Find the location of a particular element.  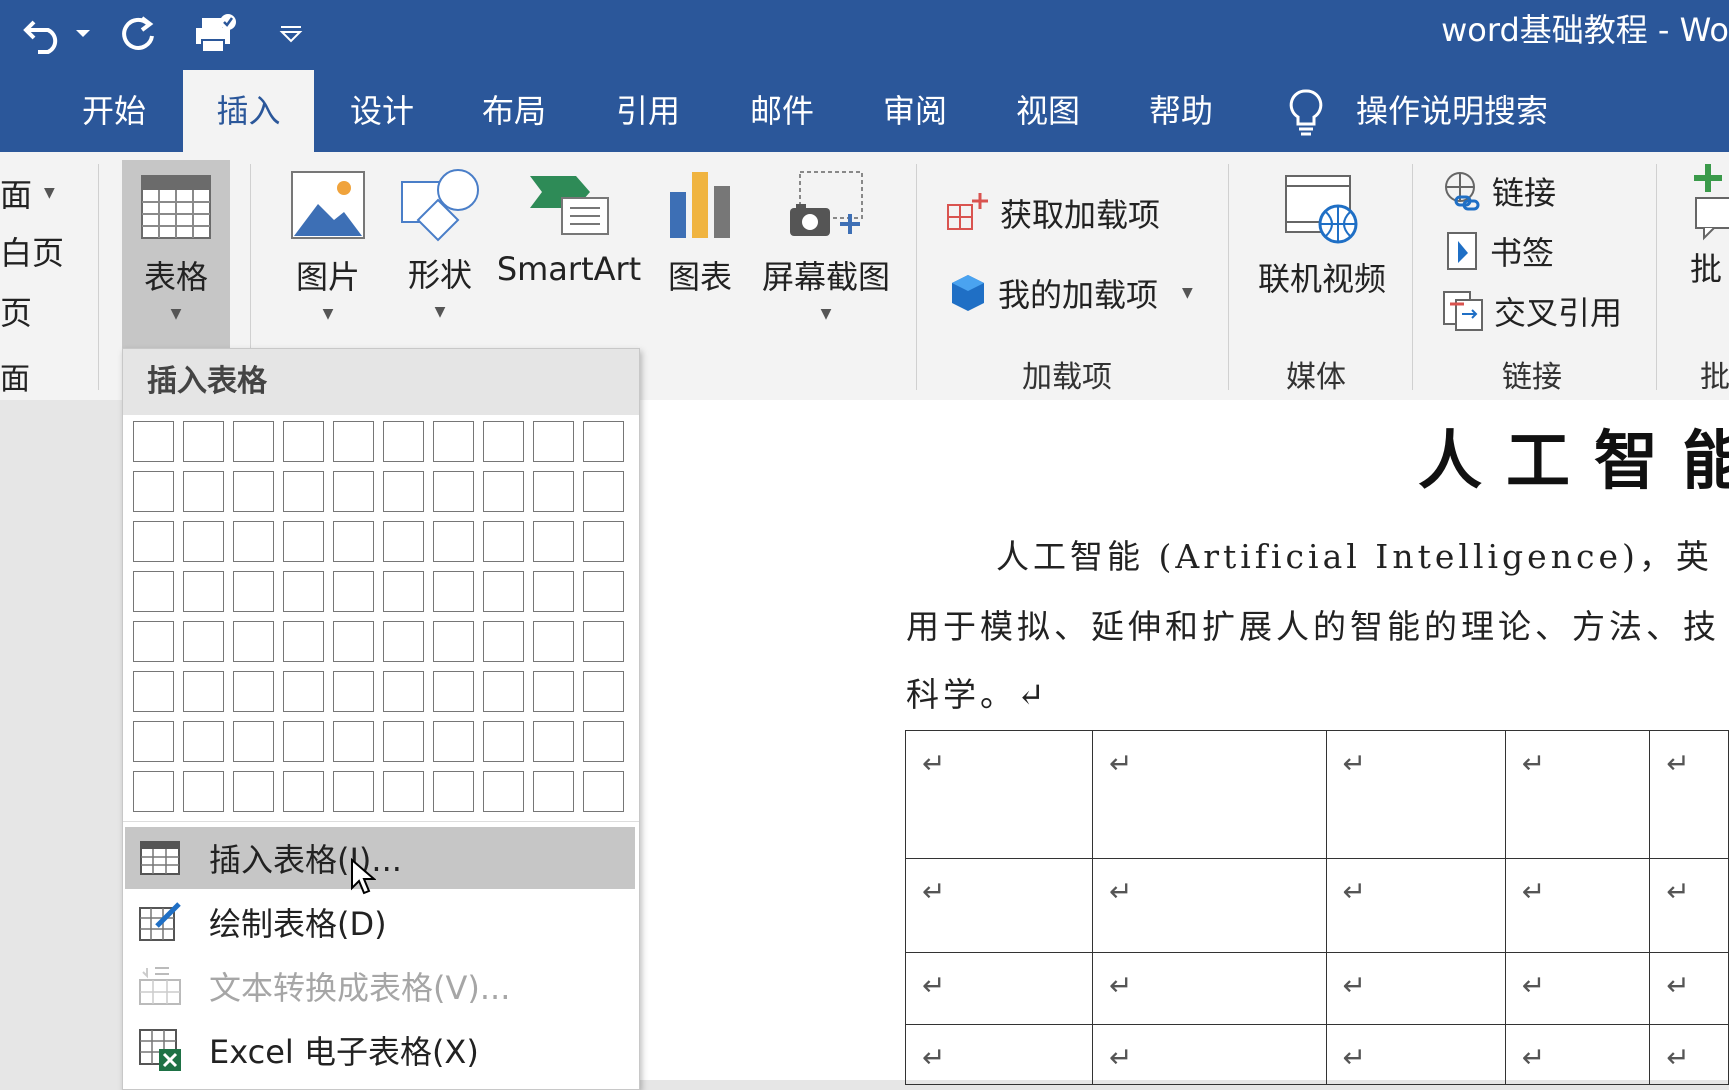

blank-page-button: 白页 is located at coordinates (32, 251).